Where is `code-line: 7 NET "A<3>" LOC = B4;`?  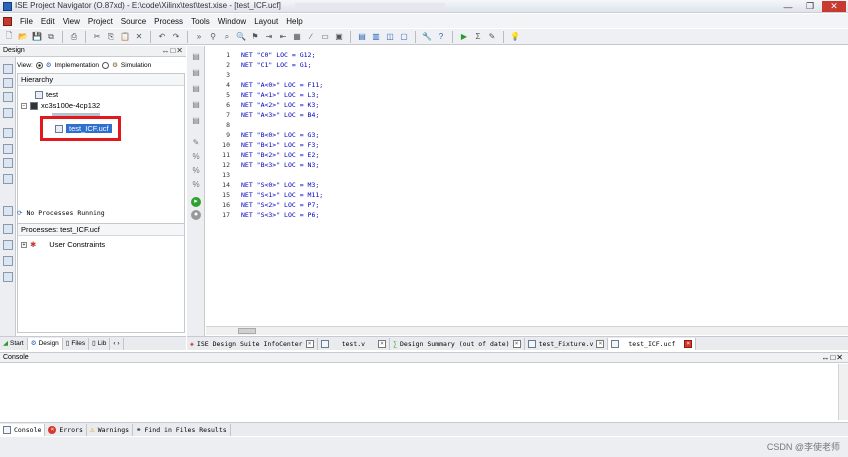 code-line: 7 NET "A<3>" LOC = B4; is located at coordinates (526, 115).